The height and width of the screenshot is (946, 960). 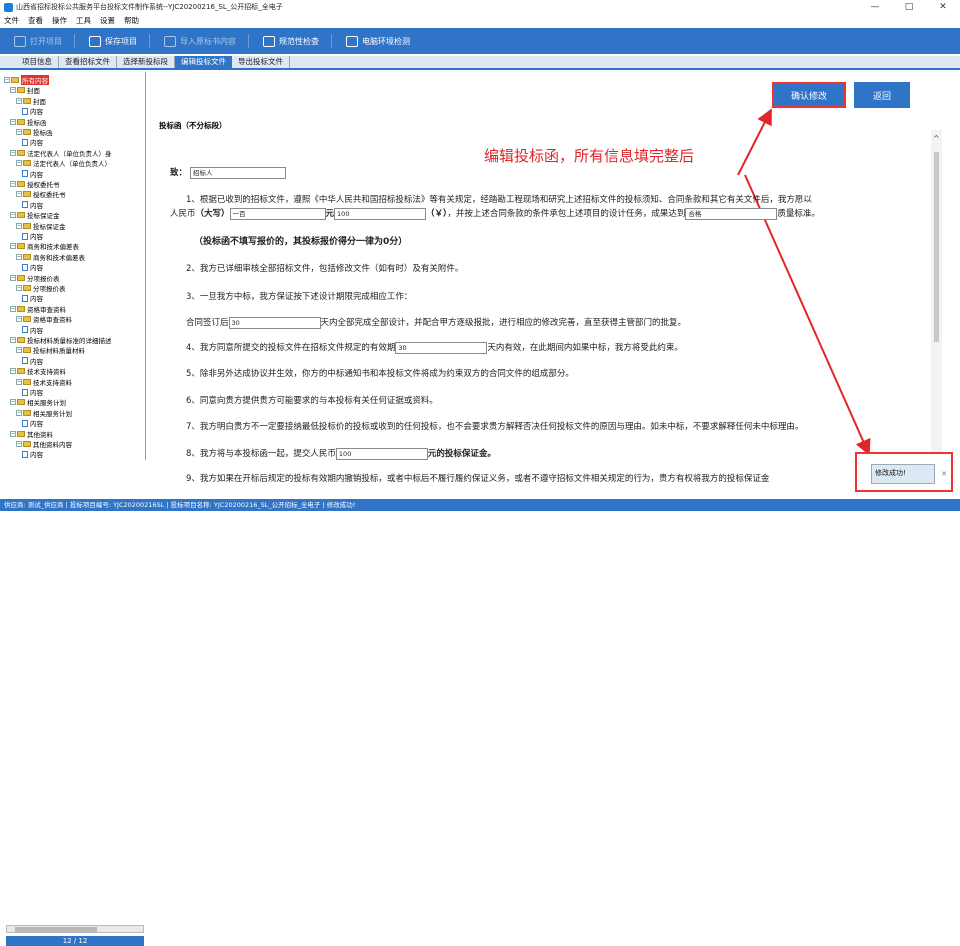 What do you see at coordinates (381, 453) in the screenshot?
I see `deposit-input: 100` at bounding box center [381, 453].